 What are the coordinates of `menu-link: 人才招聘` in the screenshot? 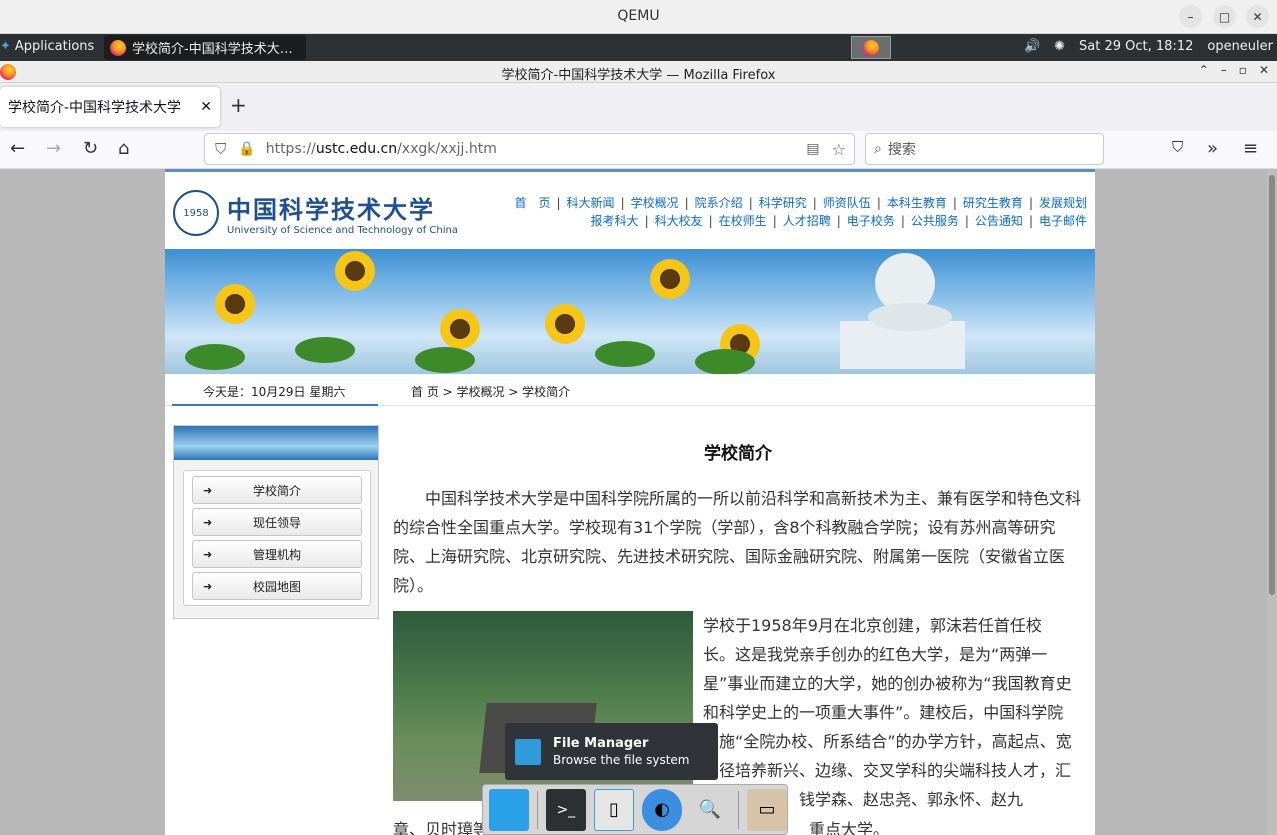 It's located at (807, 221).